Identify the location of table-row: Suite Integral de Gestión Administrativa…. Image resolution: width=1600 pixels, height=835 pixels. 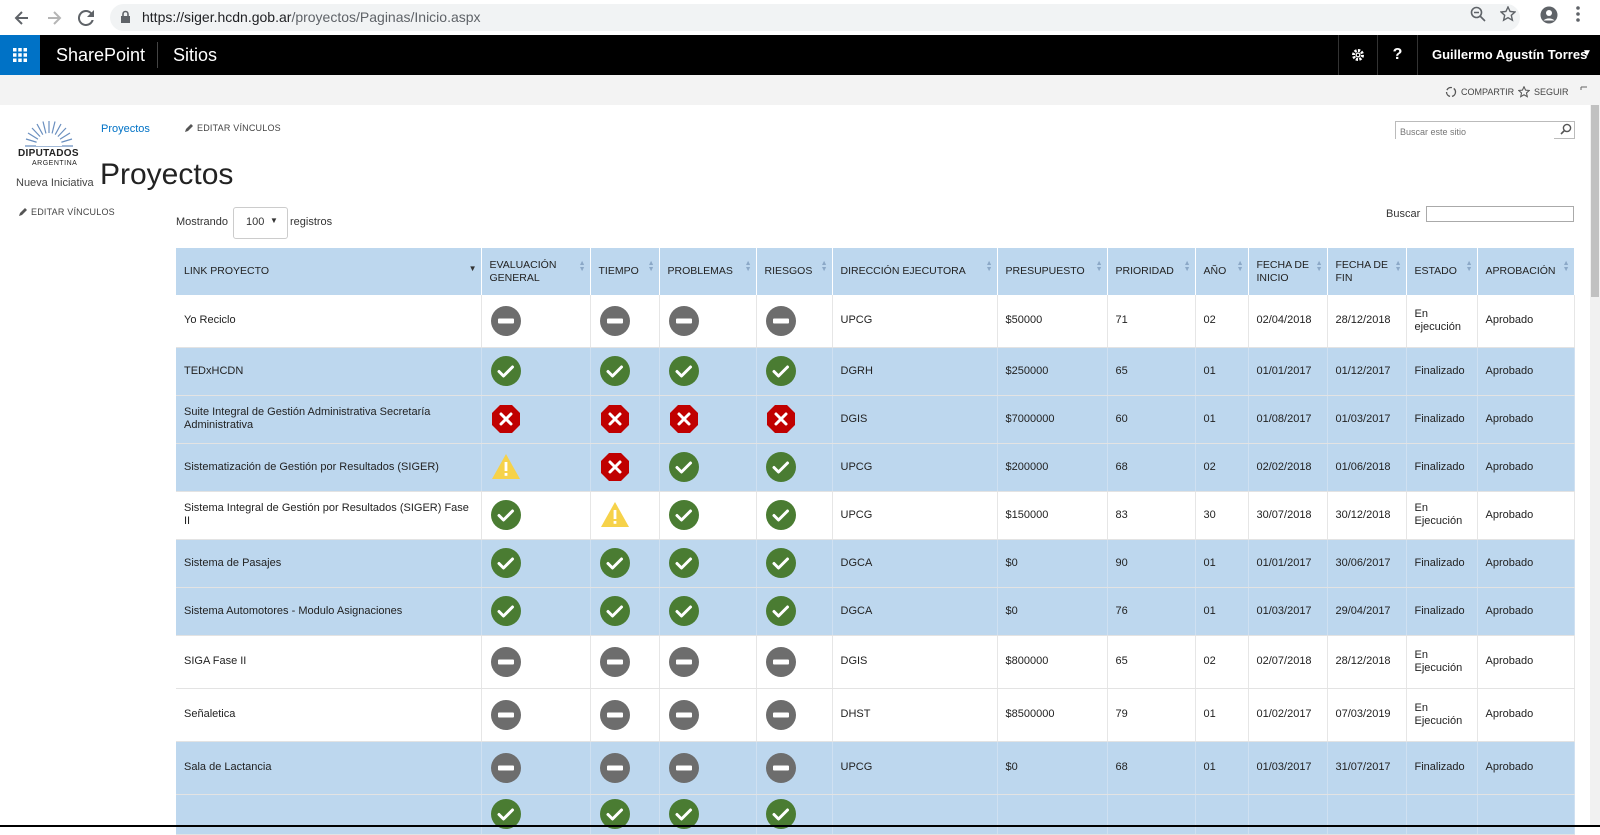
(875, 419).